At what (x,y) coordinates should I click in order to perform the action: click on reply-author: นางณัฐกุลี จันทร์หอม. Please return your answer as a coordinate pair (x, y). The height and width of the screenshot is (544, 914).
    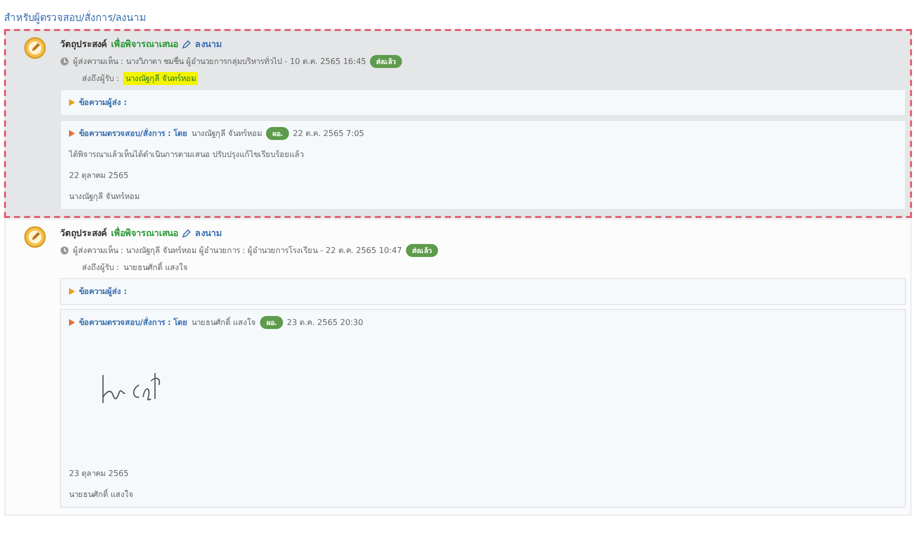
    Looking at the image, I should click on (227, 134).